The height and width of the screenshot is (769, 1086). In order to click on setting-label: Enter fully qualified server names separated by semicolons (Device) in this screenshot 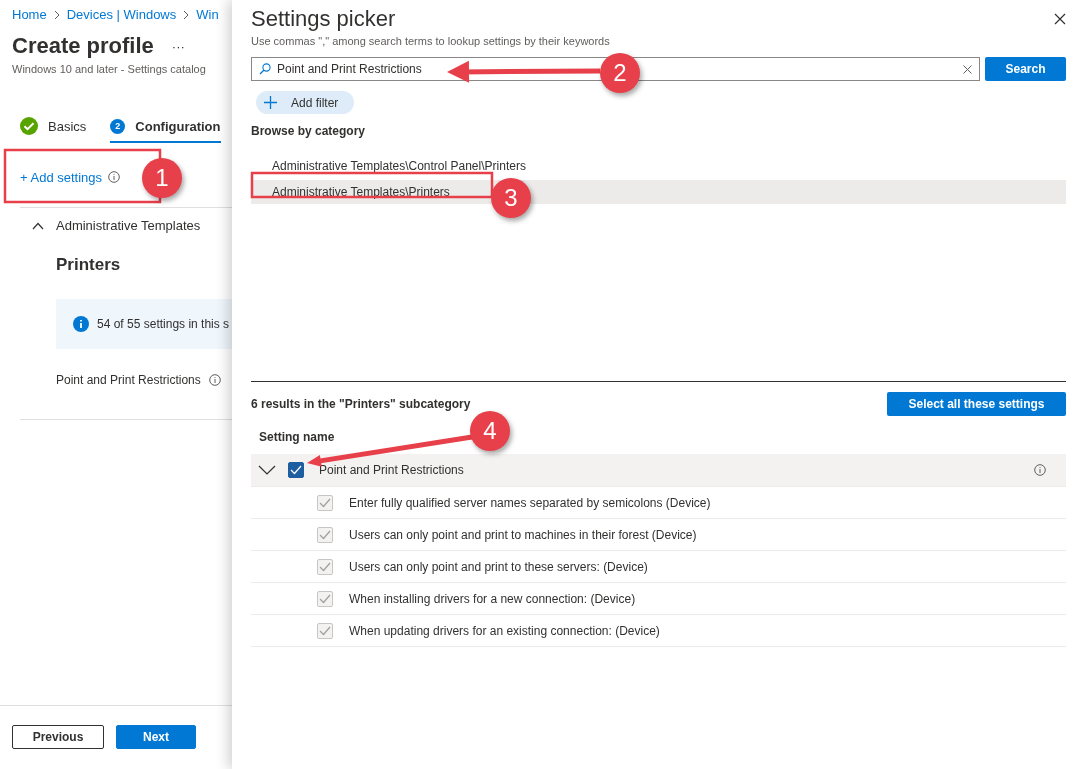, I will do `click(530, 502)`.